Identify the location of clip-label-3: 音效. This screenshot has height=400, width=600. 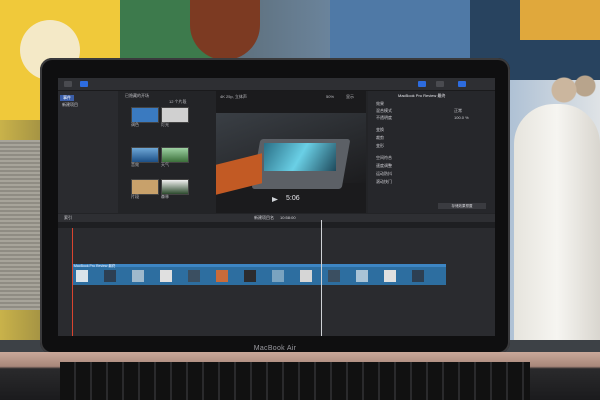
(135, 164).